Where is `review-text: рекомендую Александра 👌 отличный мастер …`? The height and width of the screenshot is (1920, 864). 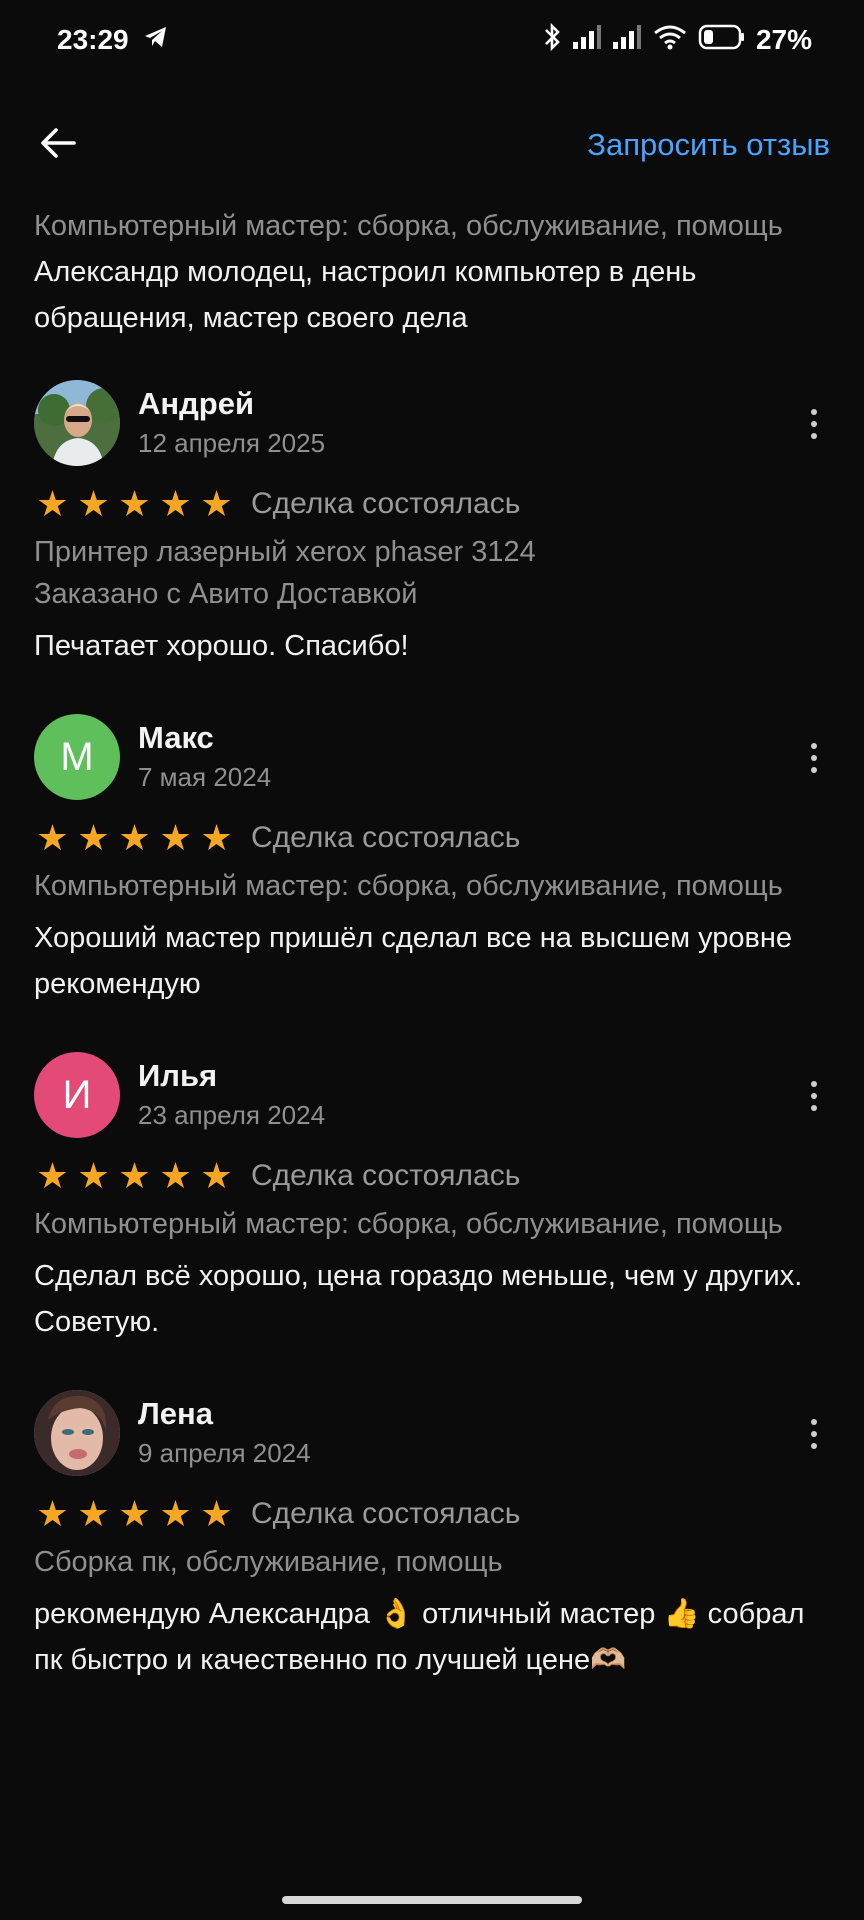
review-text: рекомендую Александра 👌 отличный мастер … is located at coordinates (419, 1637).